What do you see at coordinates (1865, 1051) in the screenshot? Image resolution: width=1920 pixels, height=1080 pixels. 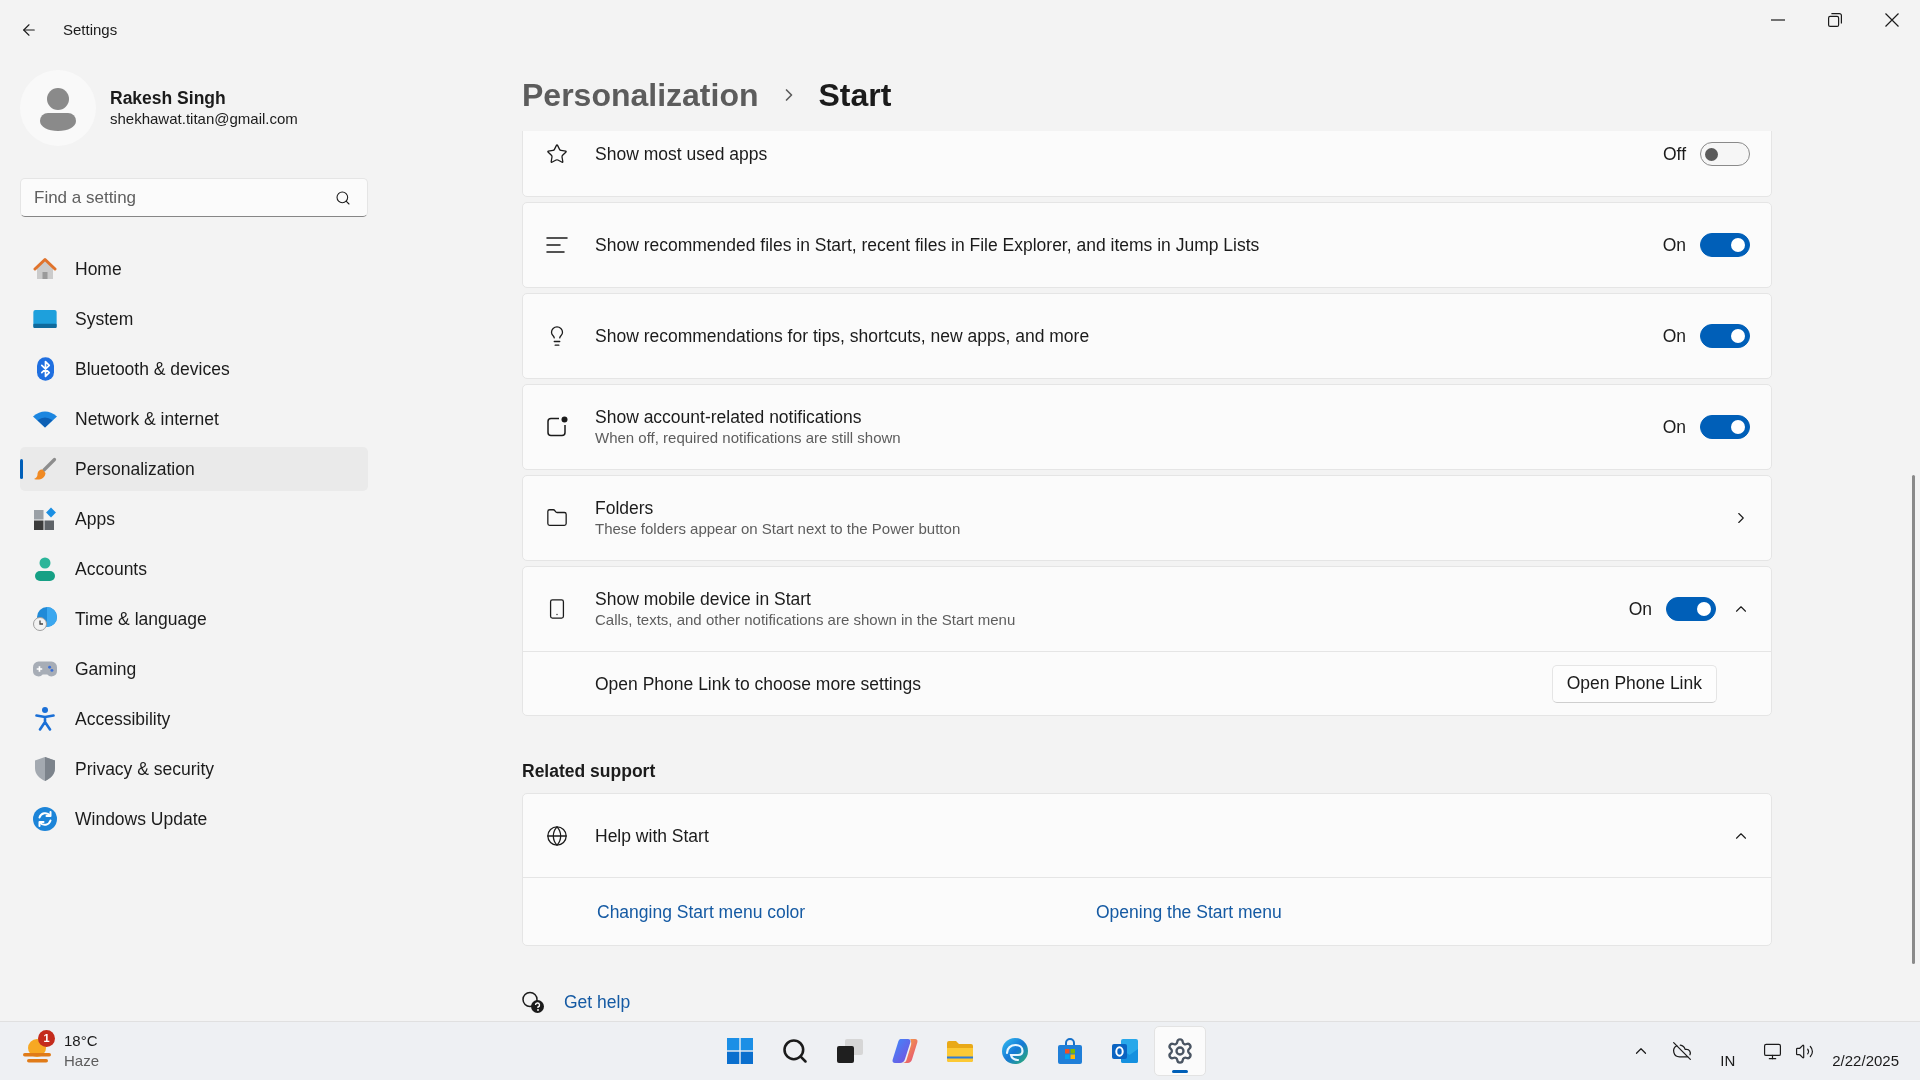 I see `clock-date: 2/22/2025` at bounding box center [1865, 1051].